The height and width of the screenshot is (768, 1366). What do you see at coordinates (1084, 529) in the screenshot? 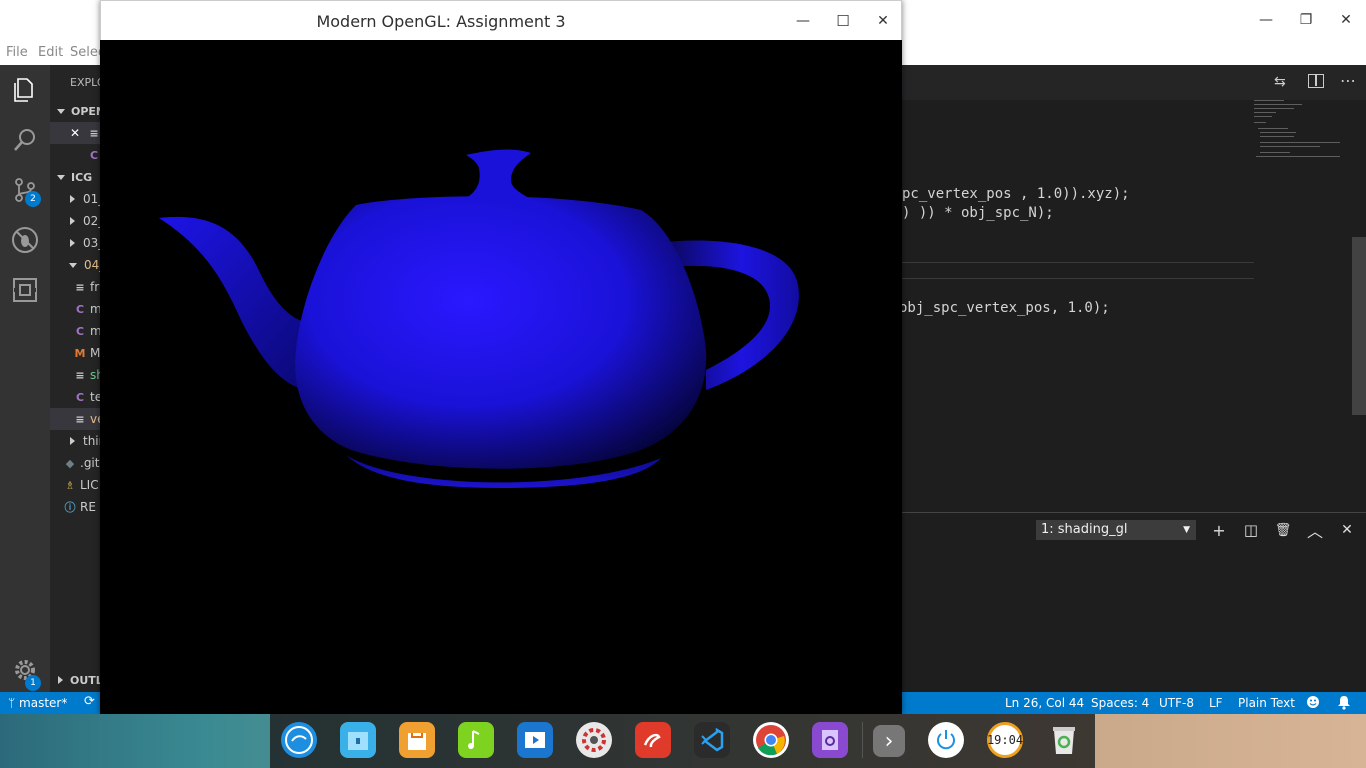
I see `terminal-select-value: 1: shading_gl` at bounding box center [1084, 529].